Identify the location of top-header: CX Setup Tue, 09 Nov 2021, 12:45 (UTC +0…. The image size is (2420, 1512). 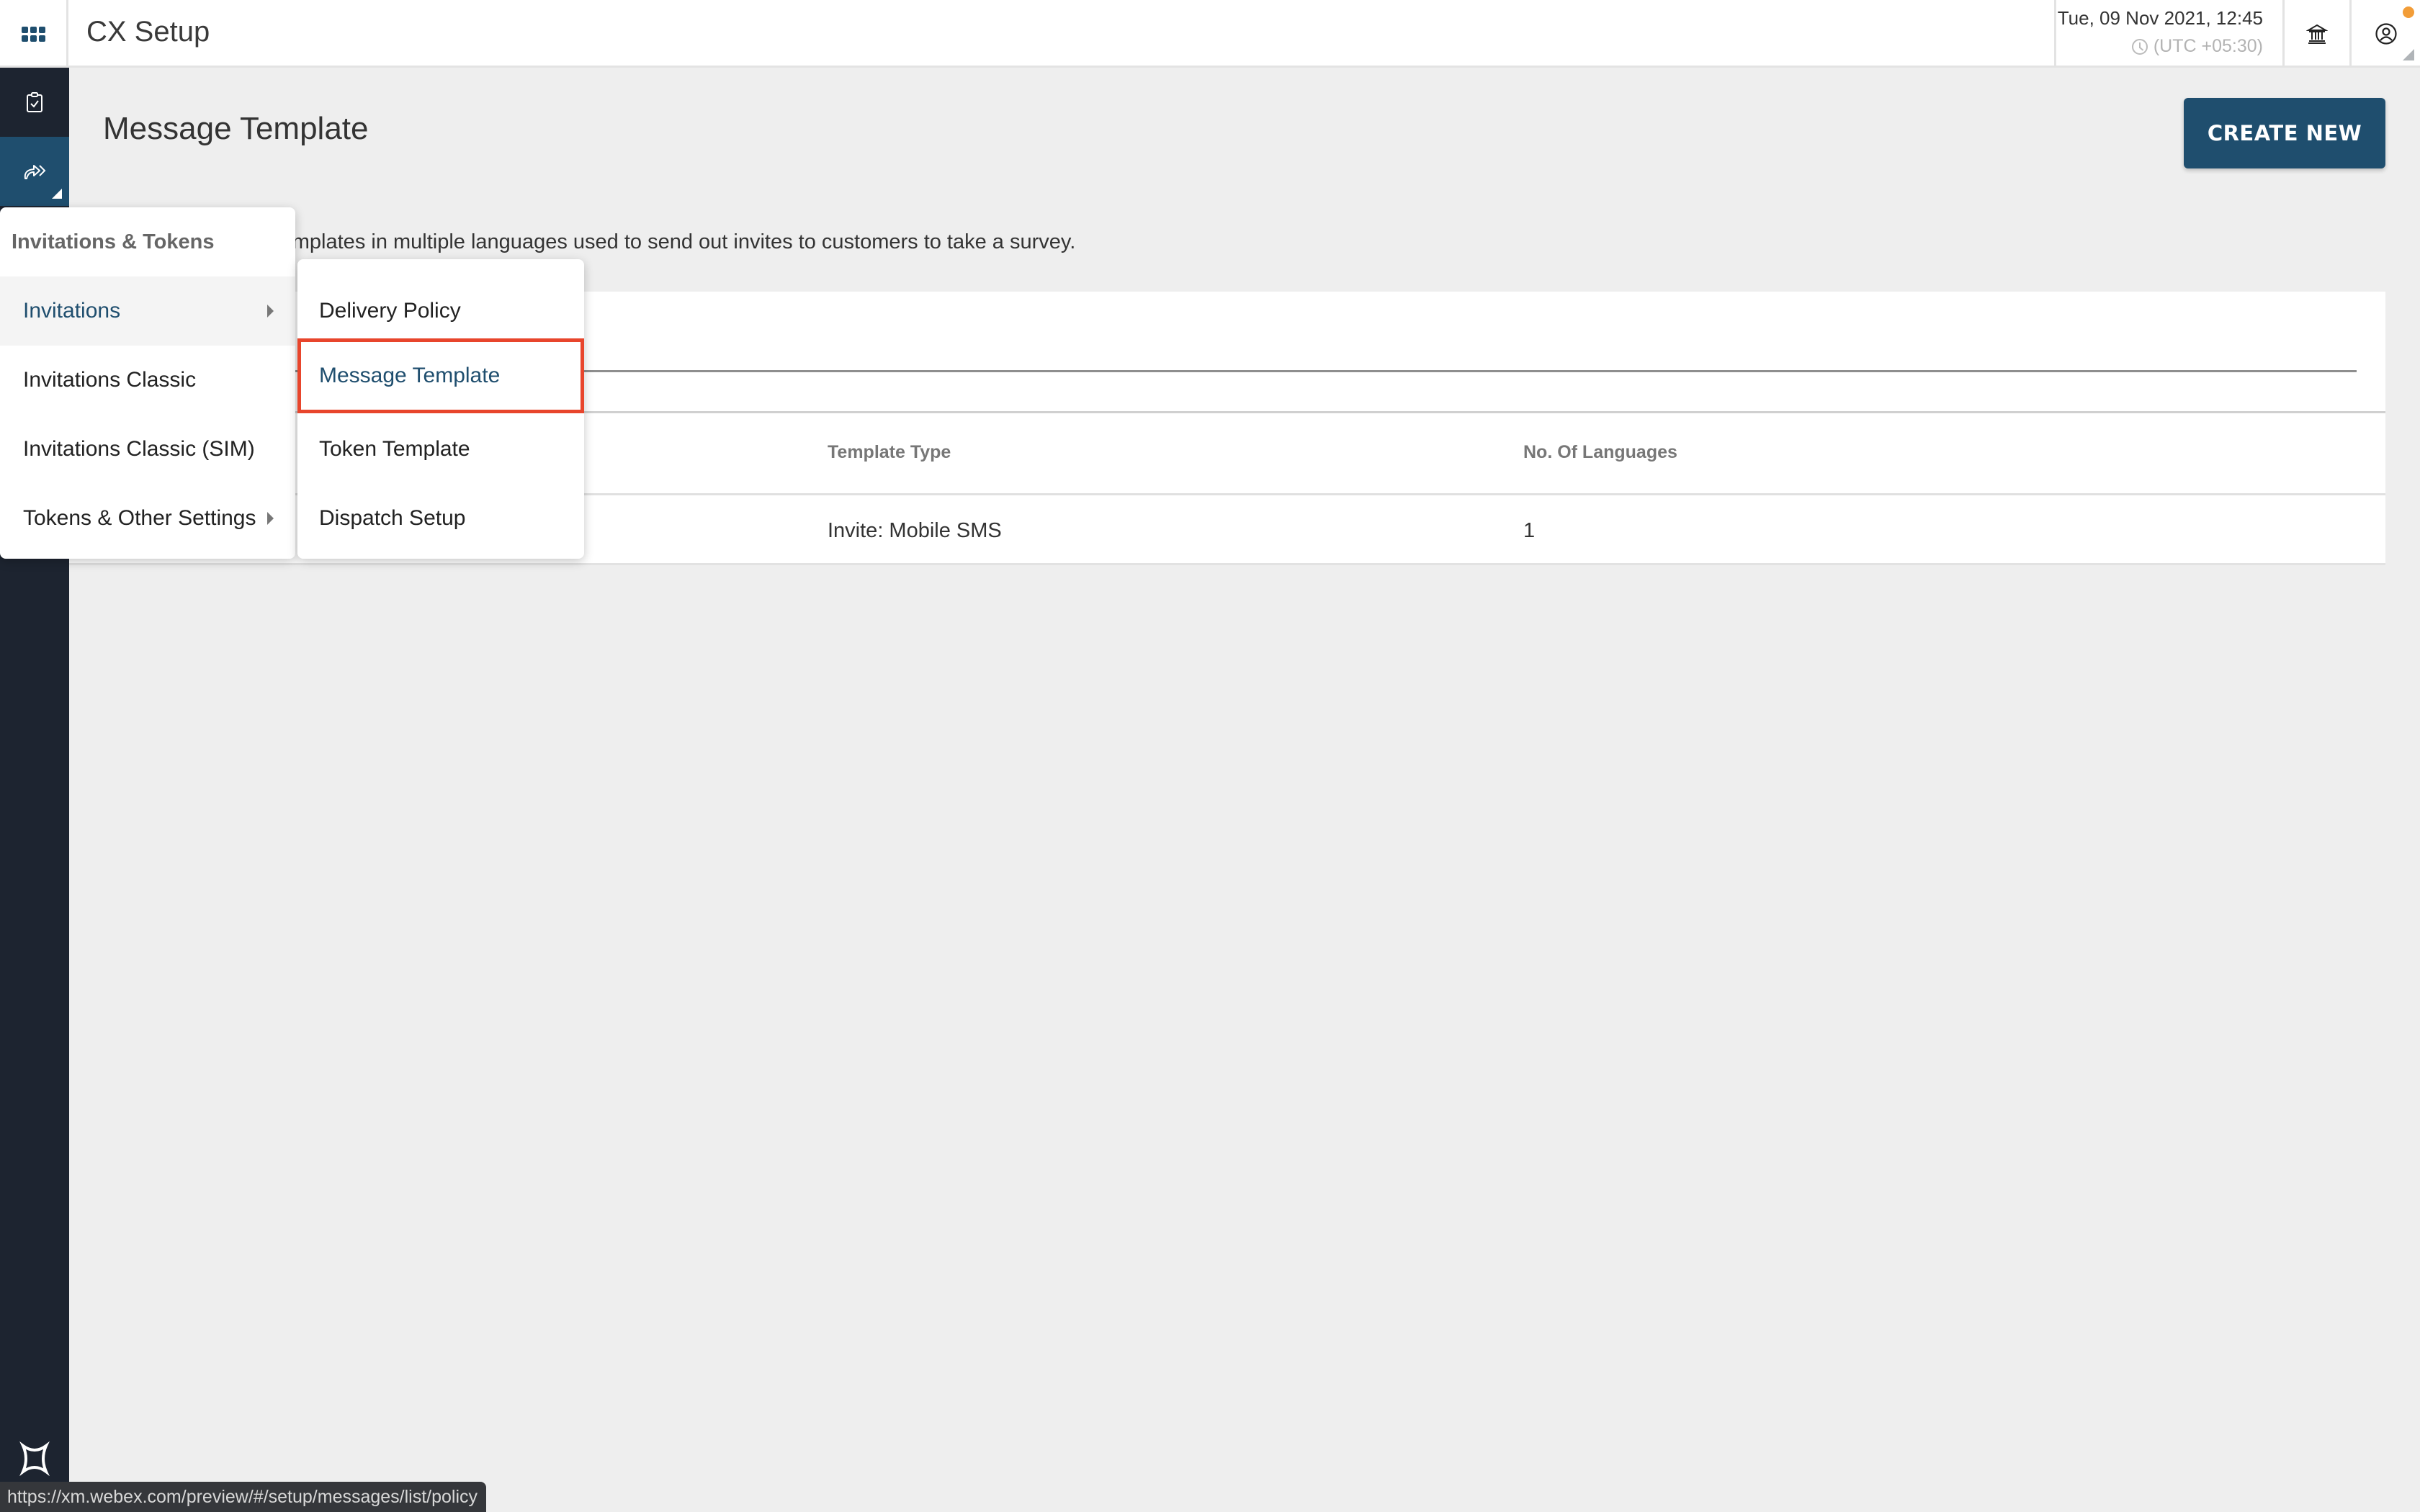
(1210, 34).